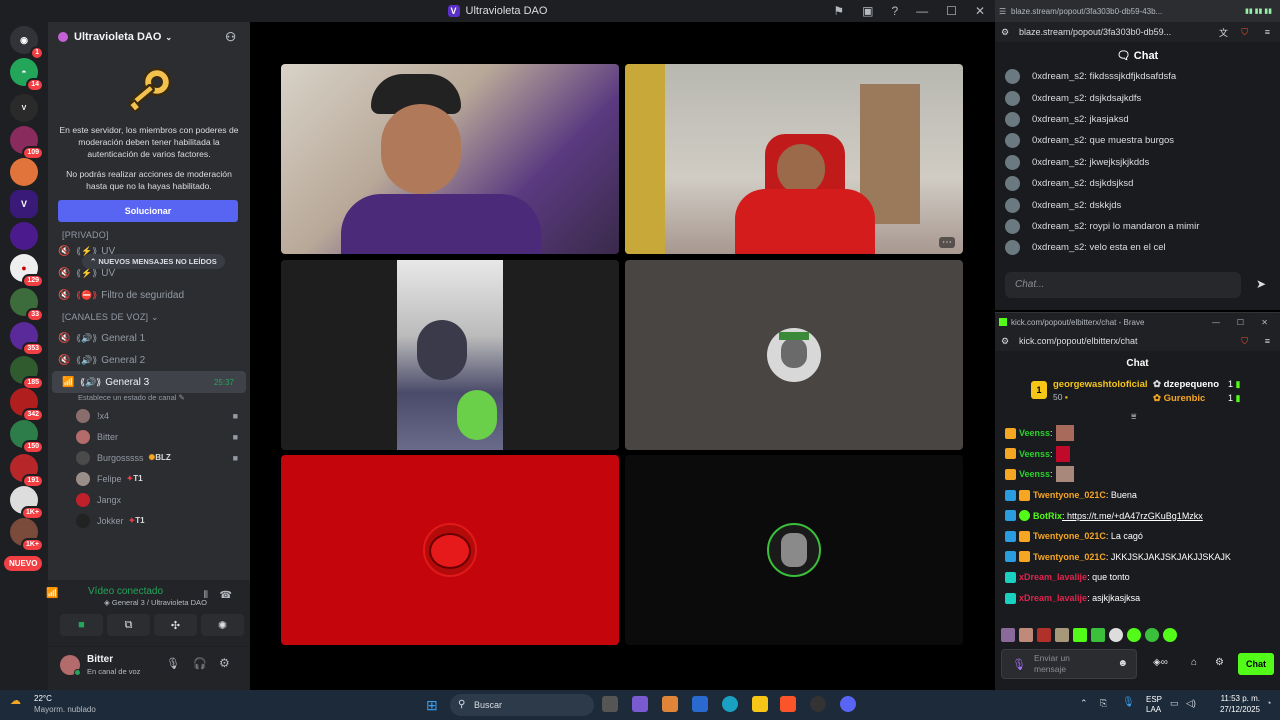 The width and height of the screenshot is (1280, 720). Describe the element at coordinates (1223, 32) in the screenshot. I see `translate-icon: 文` at that location.